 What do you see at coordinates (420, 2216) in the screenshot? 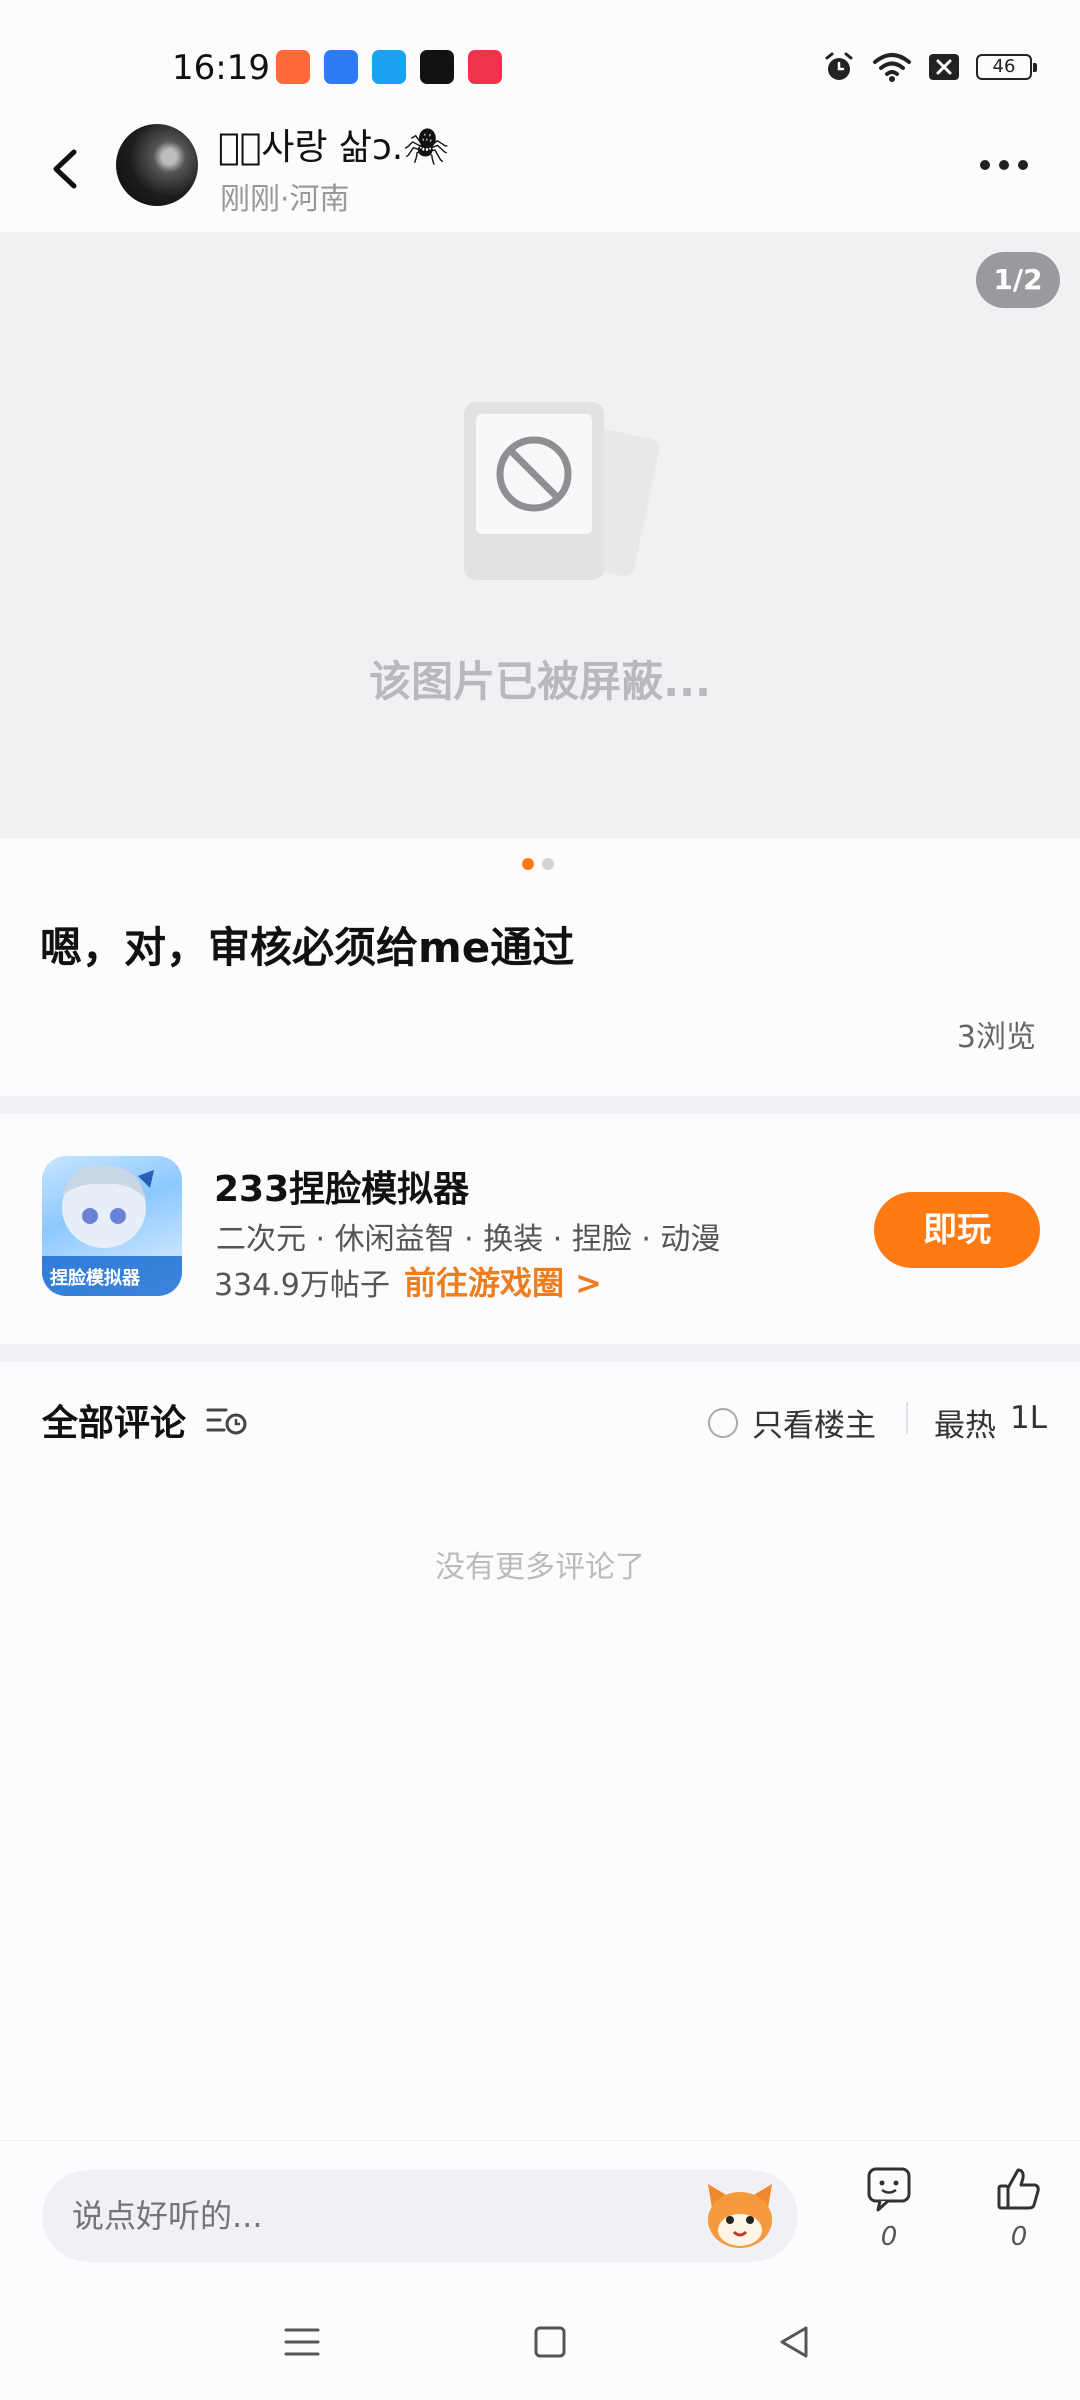
I see `comment-input` at bounding box center [420, 2216].